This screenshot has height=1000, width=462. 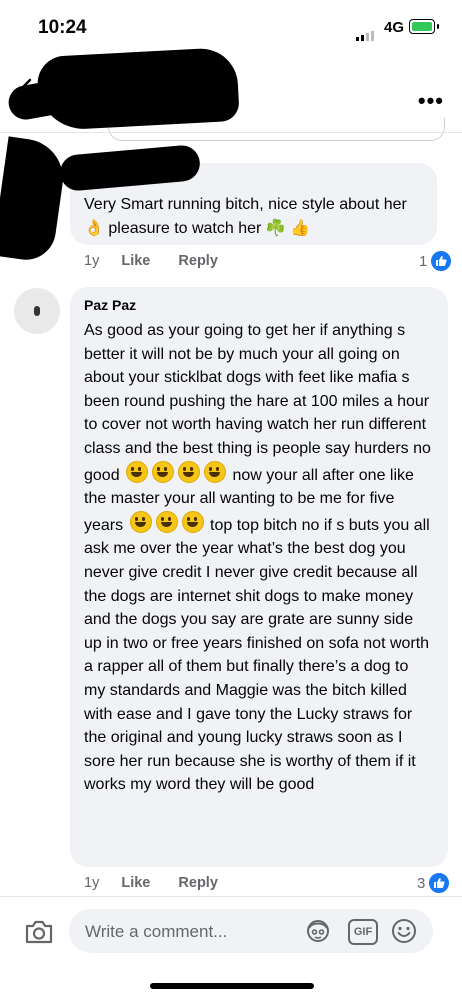 What do you see at coordinates (424, 26) in the screenshot?
I see `battery-icon` at bounding box center [424, 26].